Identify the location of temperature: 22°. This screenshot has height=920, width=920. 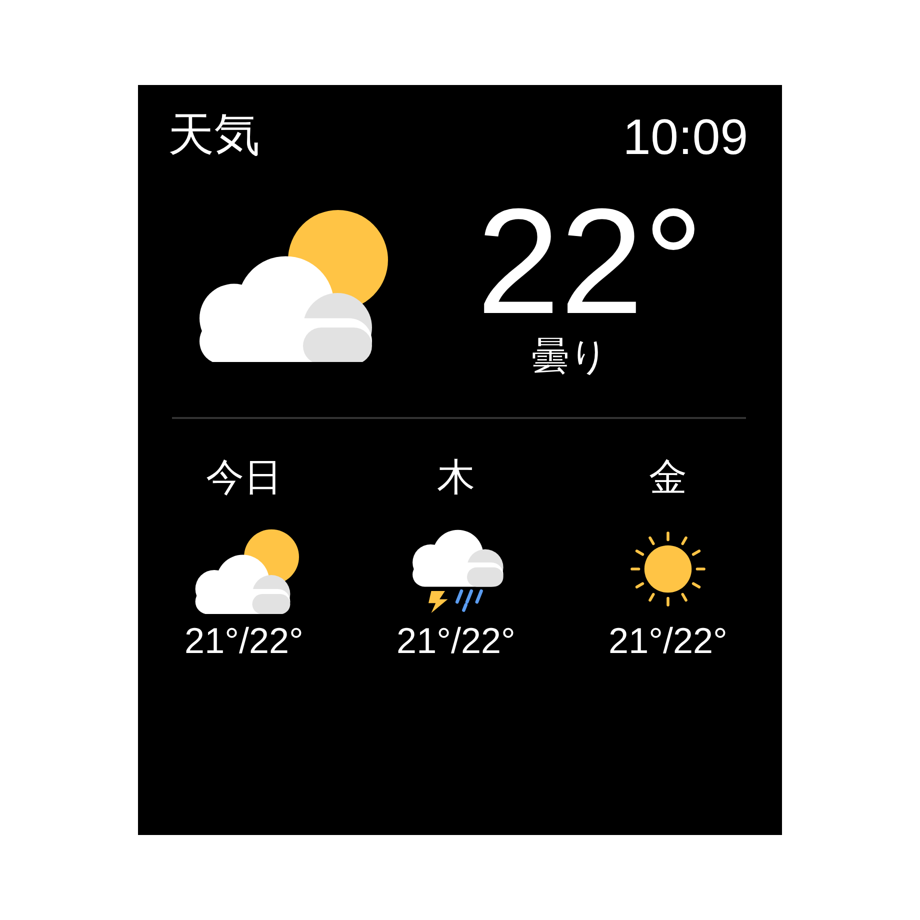
(590, 261).